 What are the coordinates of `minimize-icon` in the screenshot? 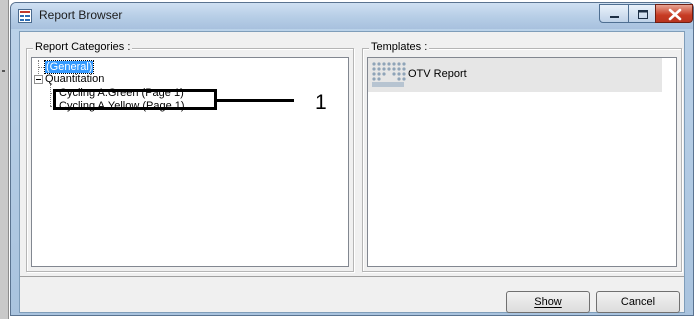 It's located at (614, 17).